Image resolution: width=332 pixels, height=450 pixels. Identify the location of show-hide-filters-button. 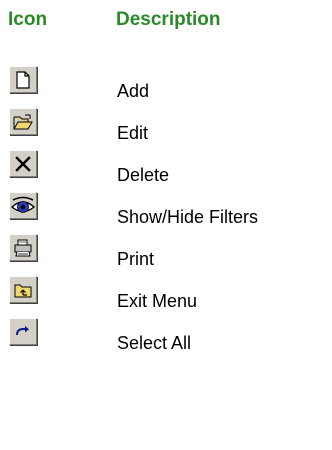
(23, 205).